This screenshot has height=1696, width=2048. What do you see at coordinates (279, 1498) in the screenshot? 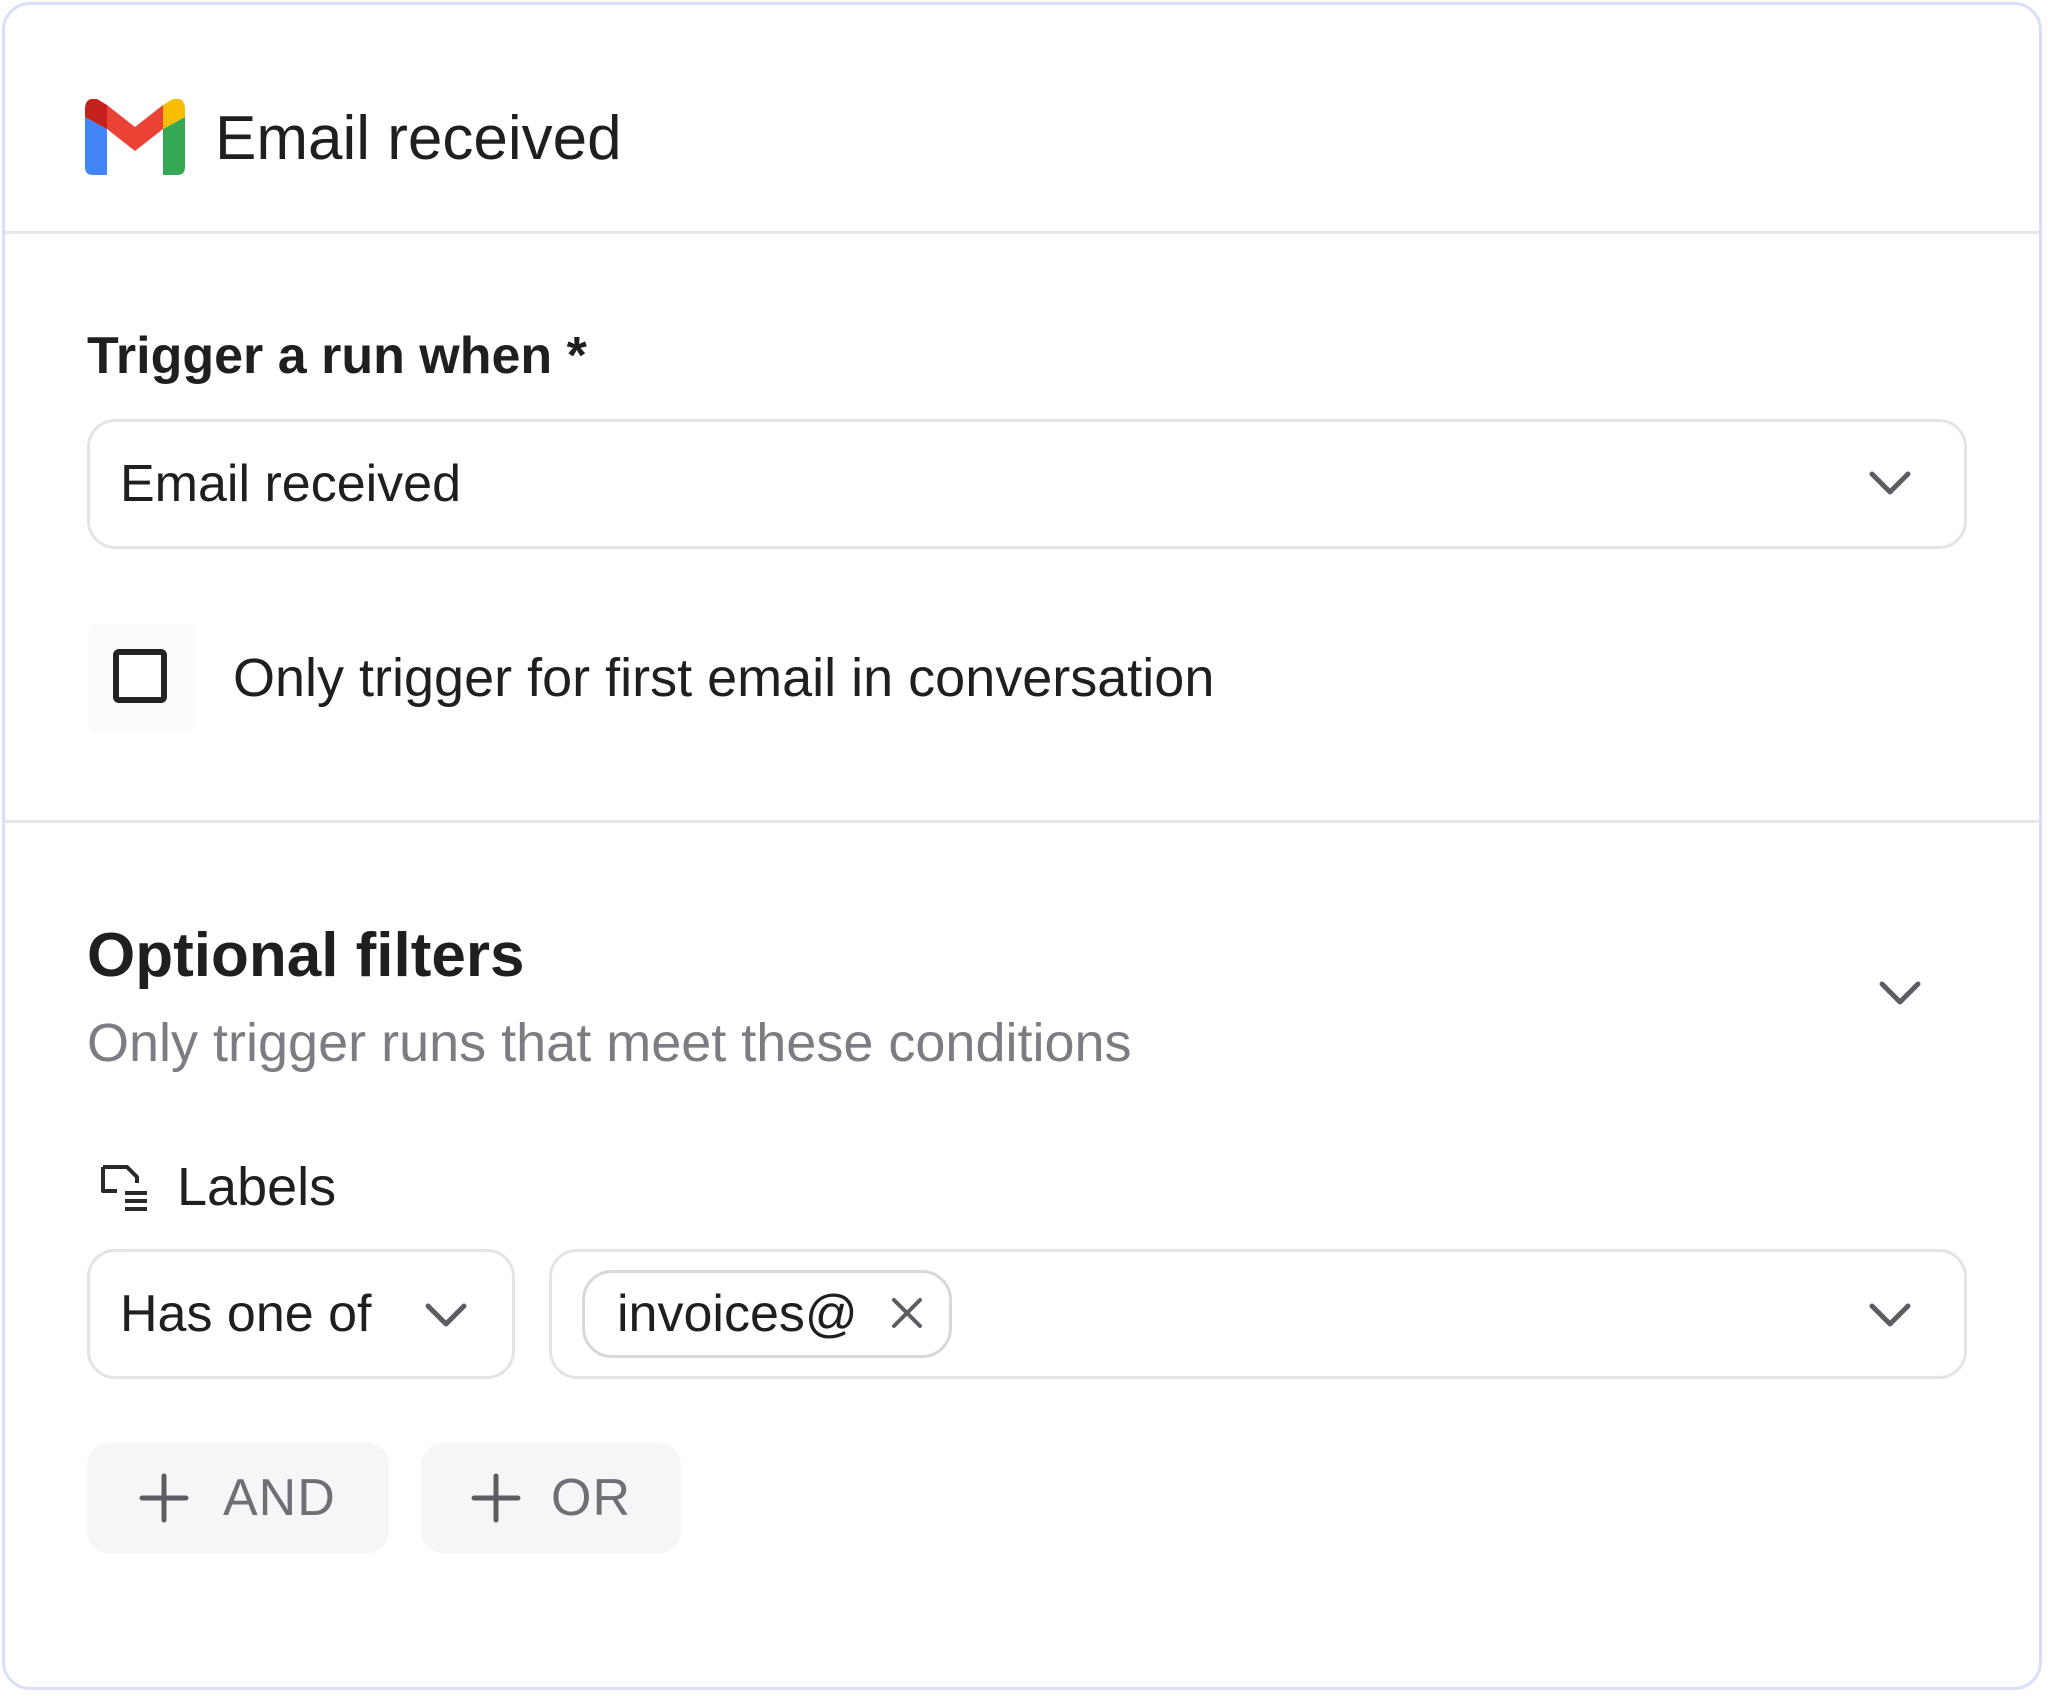
I see `add-and-label: AND` at bounding box center [279, 1498].